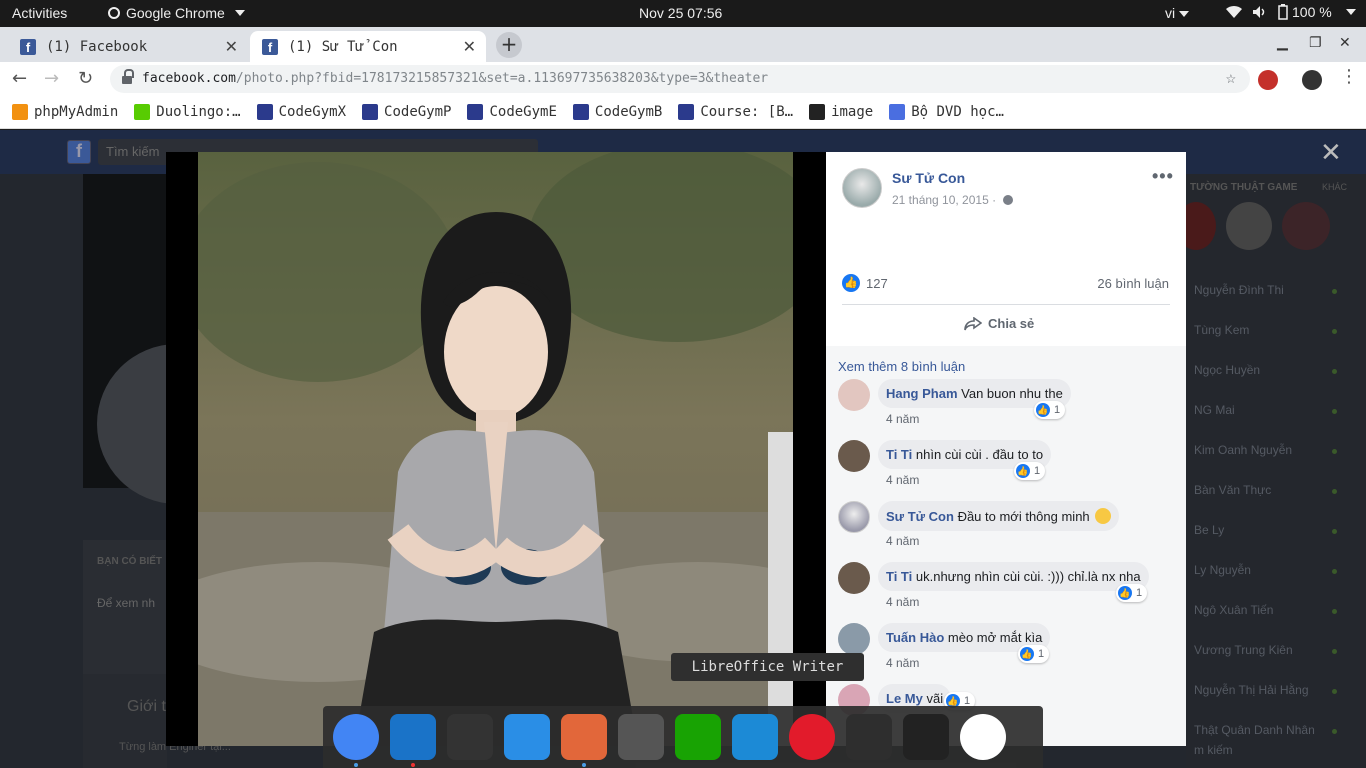 The height and width of the screenshot is (768, 1366). I want to click on reaction-count: 1, so click(1139, 593).